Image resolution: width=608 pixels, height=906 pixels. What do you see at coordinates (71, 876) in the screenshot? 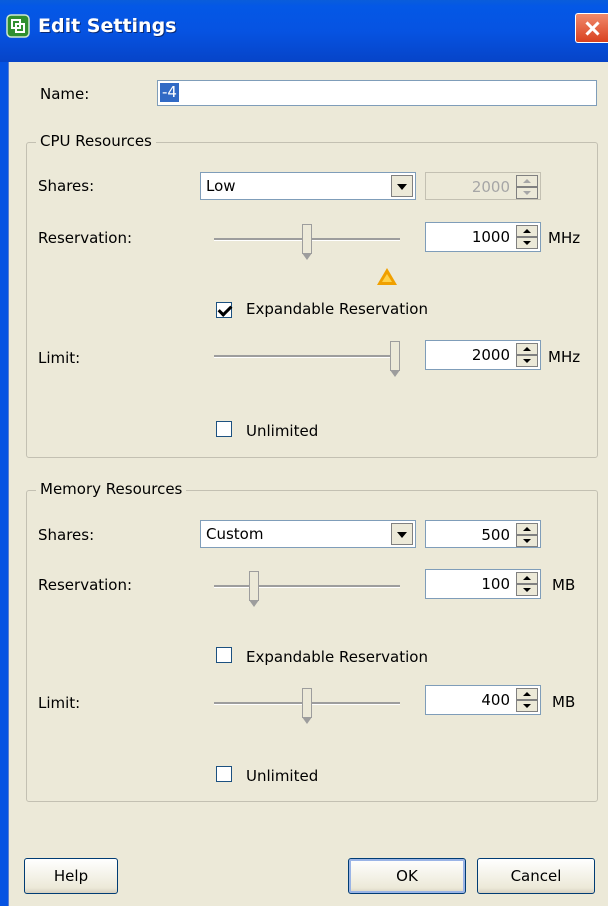
I see `help-button: Help` at bounding box center [71, 876].